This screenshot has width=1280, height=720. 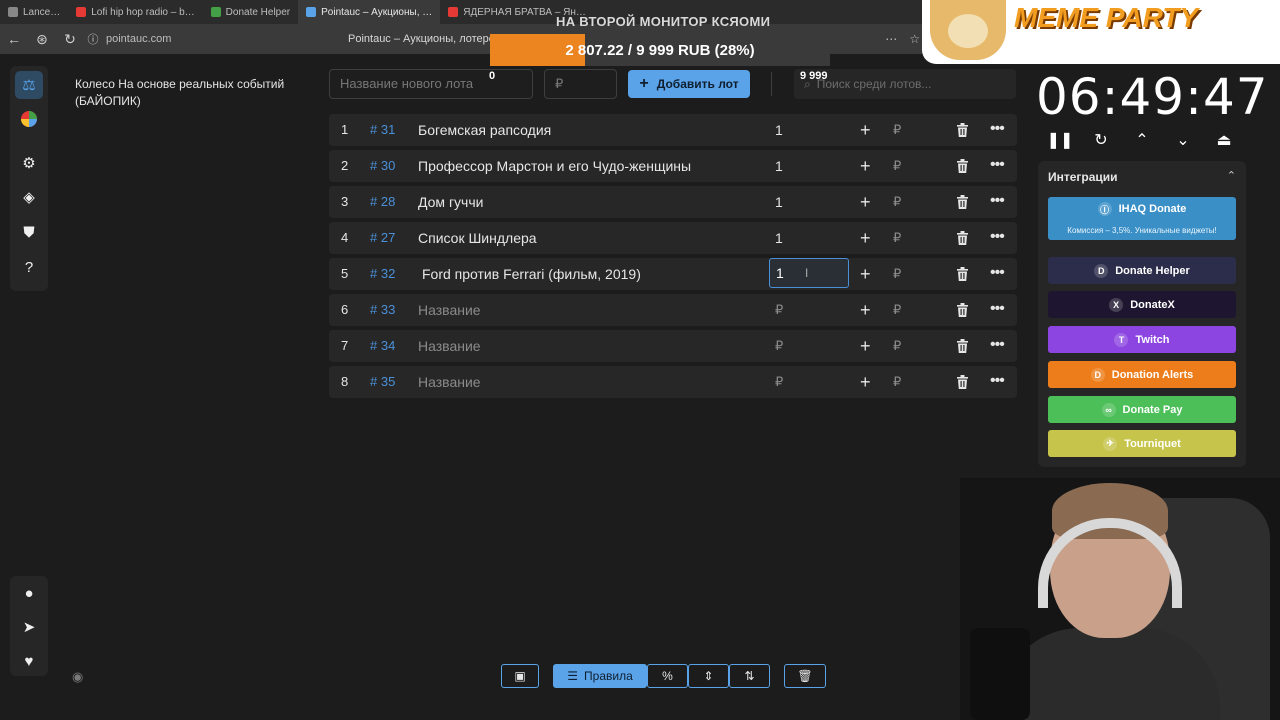 I want to click on clear-all-button: 🗑, so click(x=805, y=676).